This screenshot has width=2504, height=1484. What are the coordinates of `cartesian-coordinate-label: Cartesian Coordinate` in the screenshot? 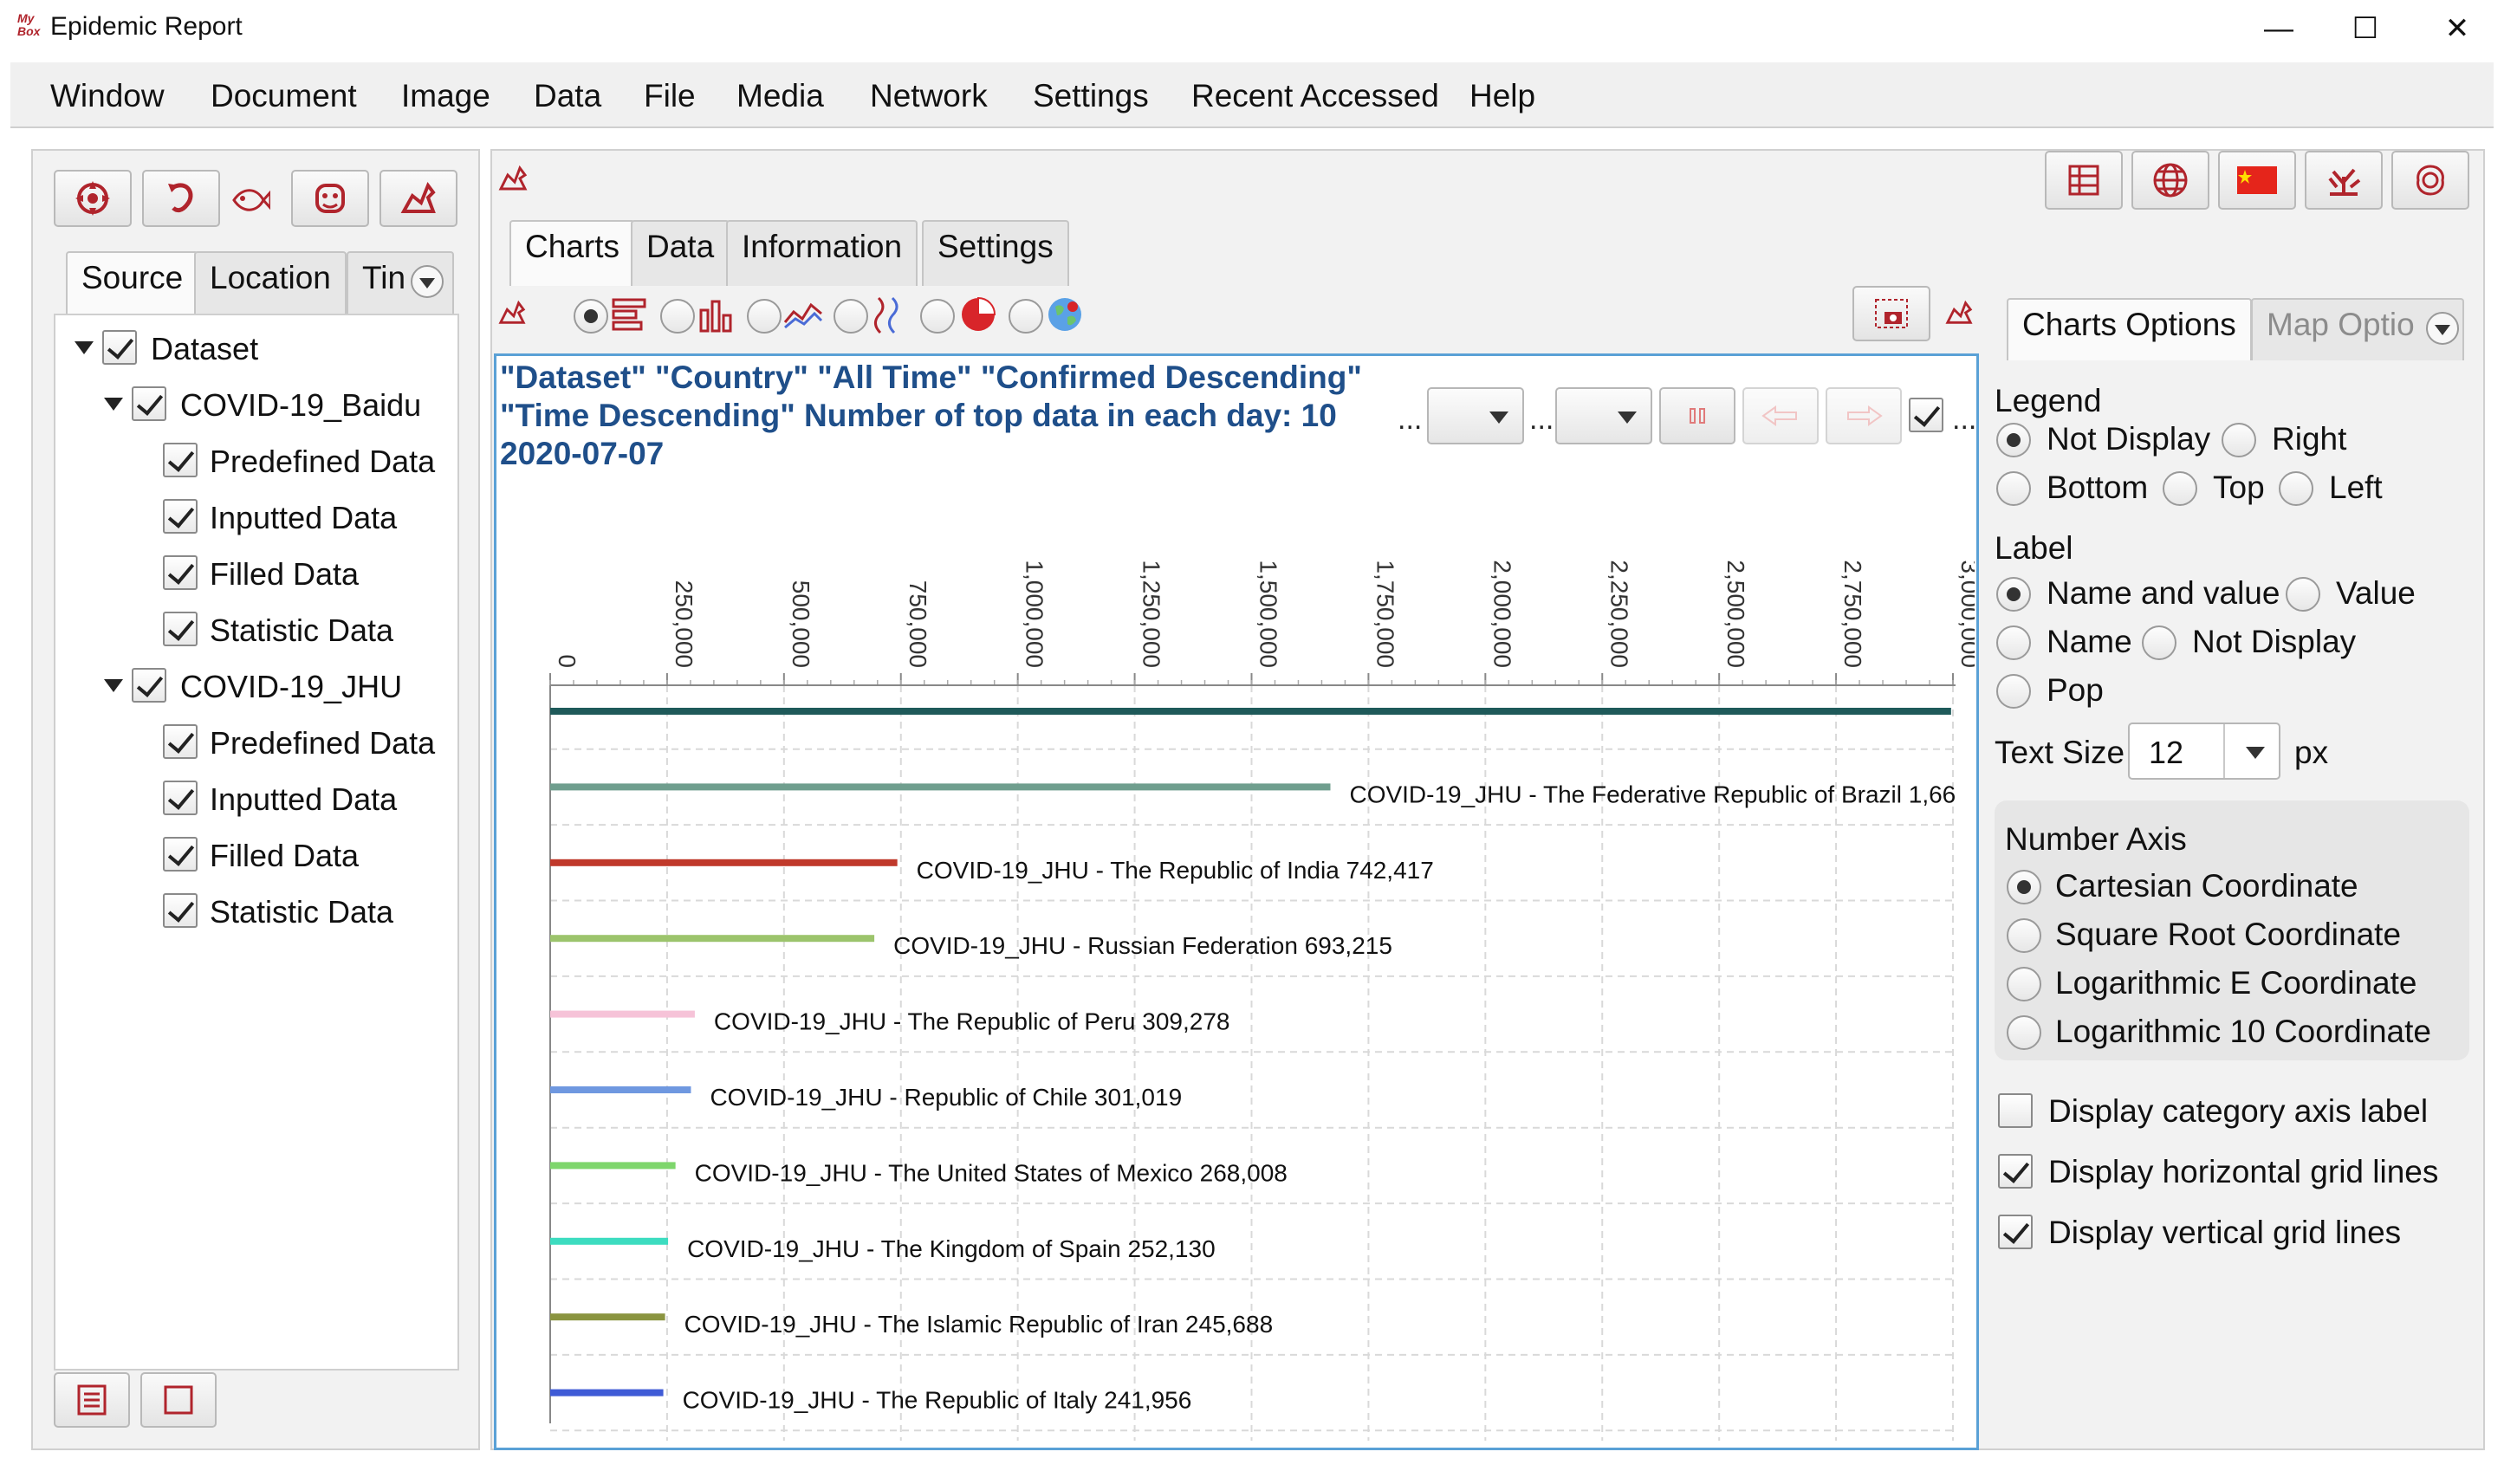 It's located at (2206, 886).